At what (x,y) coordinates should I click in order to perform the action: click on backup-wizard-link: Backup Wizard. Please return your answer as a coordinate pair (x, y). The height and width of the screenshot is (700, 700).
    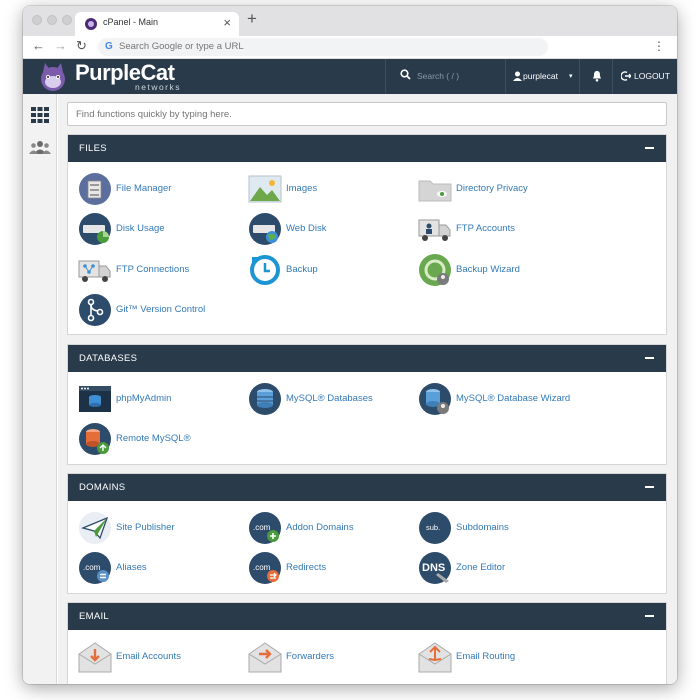
    Looking at the image, I should click on (503, 270).